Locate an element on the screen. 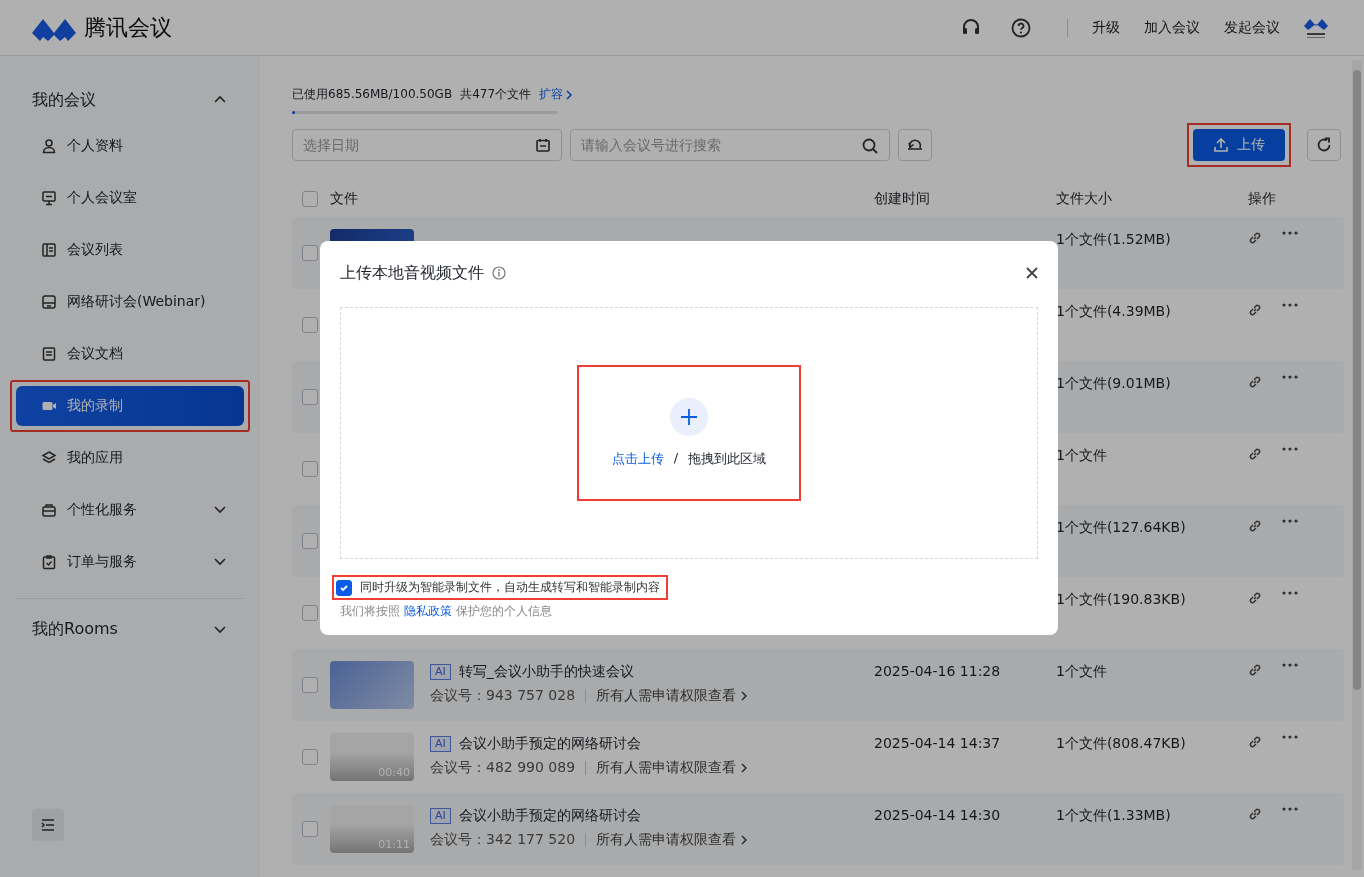 The width and height of the screenshot is (1364, 877). checkbox-label: 同时升级为智能录制文件，自动生成转写和智能录制内容 is located at coordinates (510, 587).